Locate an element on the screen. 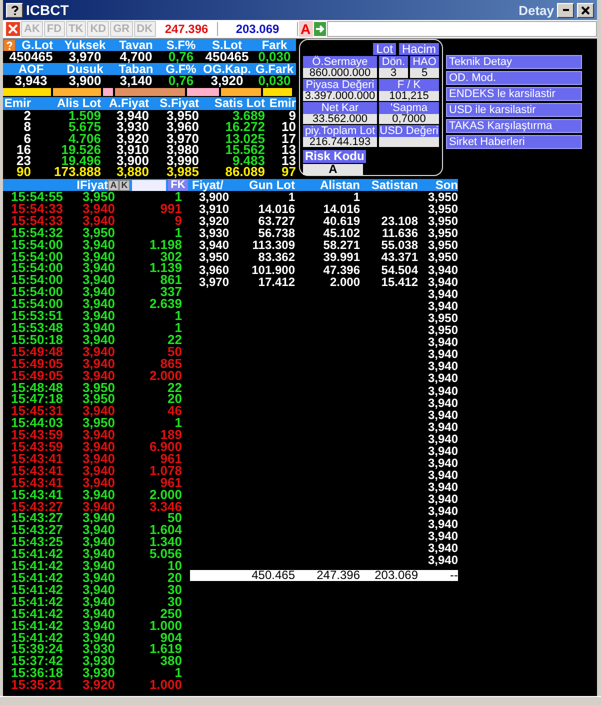 The height and width of the screenshot is (705, 601). depth-cell-text: 4.706 is located at coordinates (84, 138).